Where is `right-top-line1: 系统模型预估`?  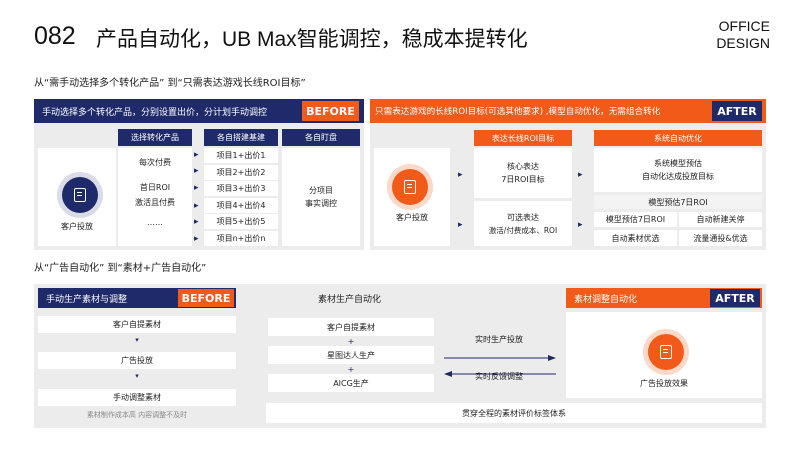
right-top-line1: 系统模型预估 is located at coordinates (678, 163).